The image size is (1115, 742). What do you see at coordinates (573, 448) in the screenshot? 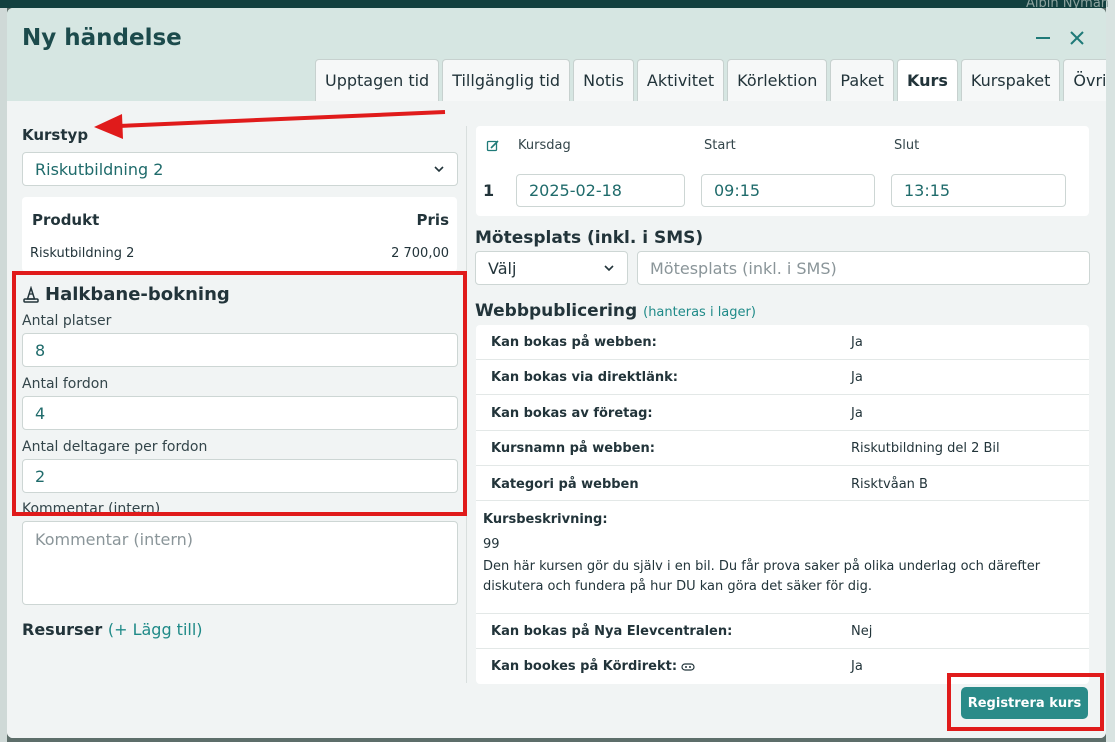
I see `row-key: Kursnamn på webben:` at bounding box center [573, 448].